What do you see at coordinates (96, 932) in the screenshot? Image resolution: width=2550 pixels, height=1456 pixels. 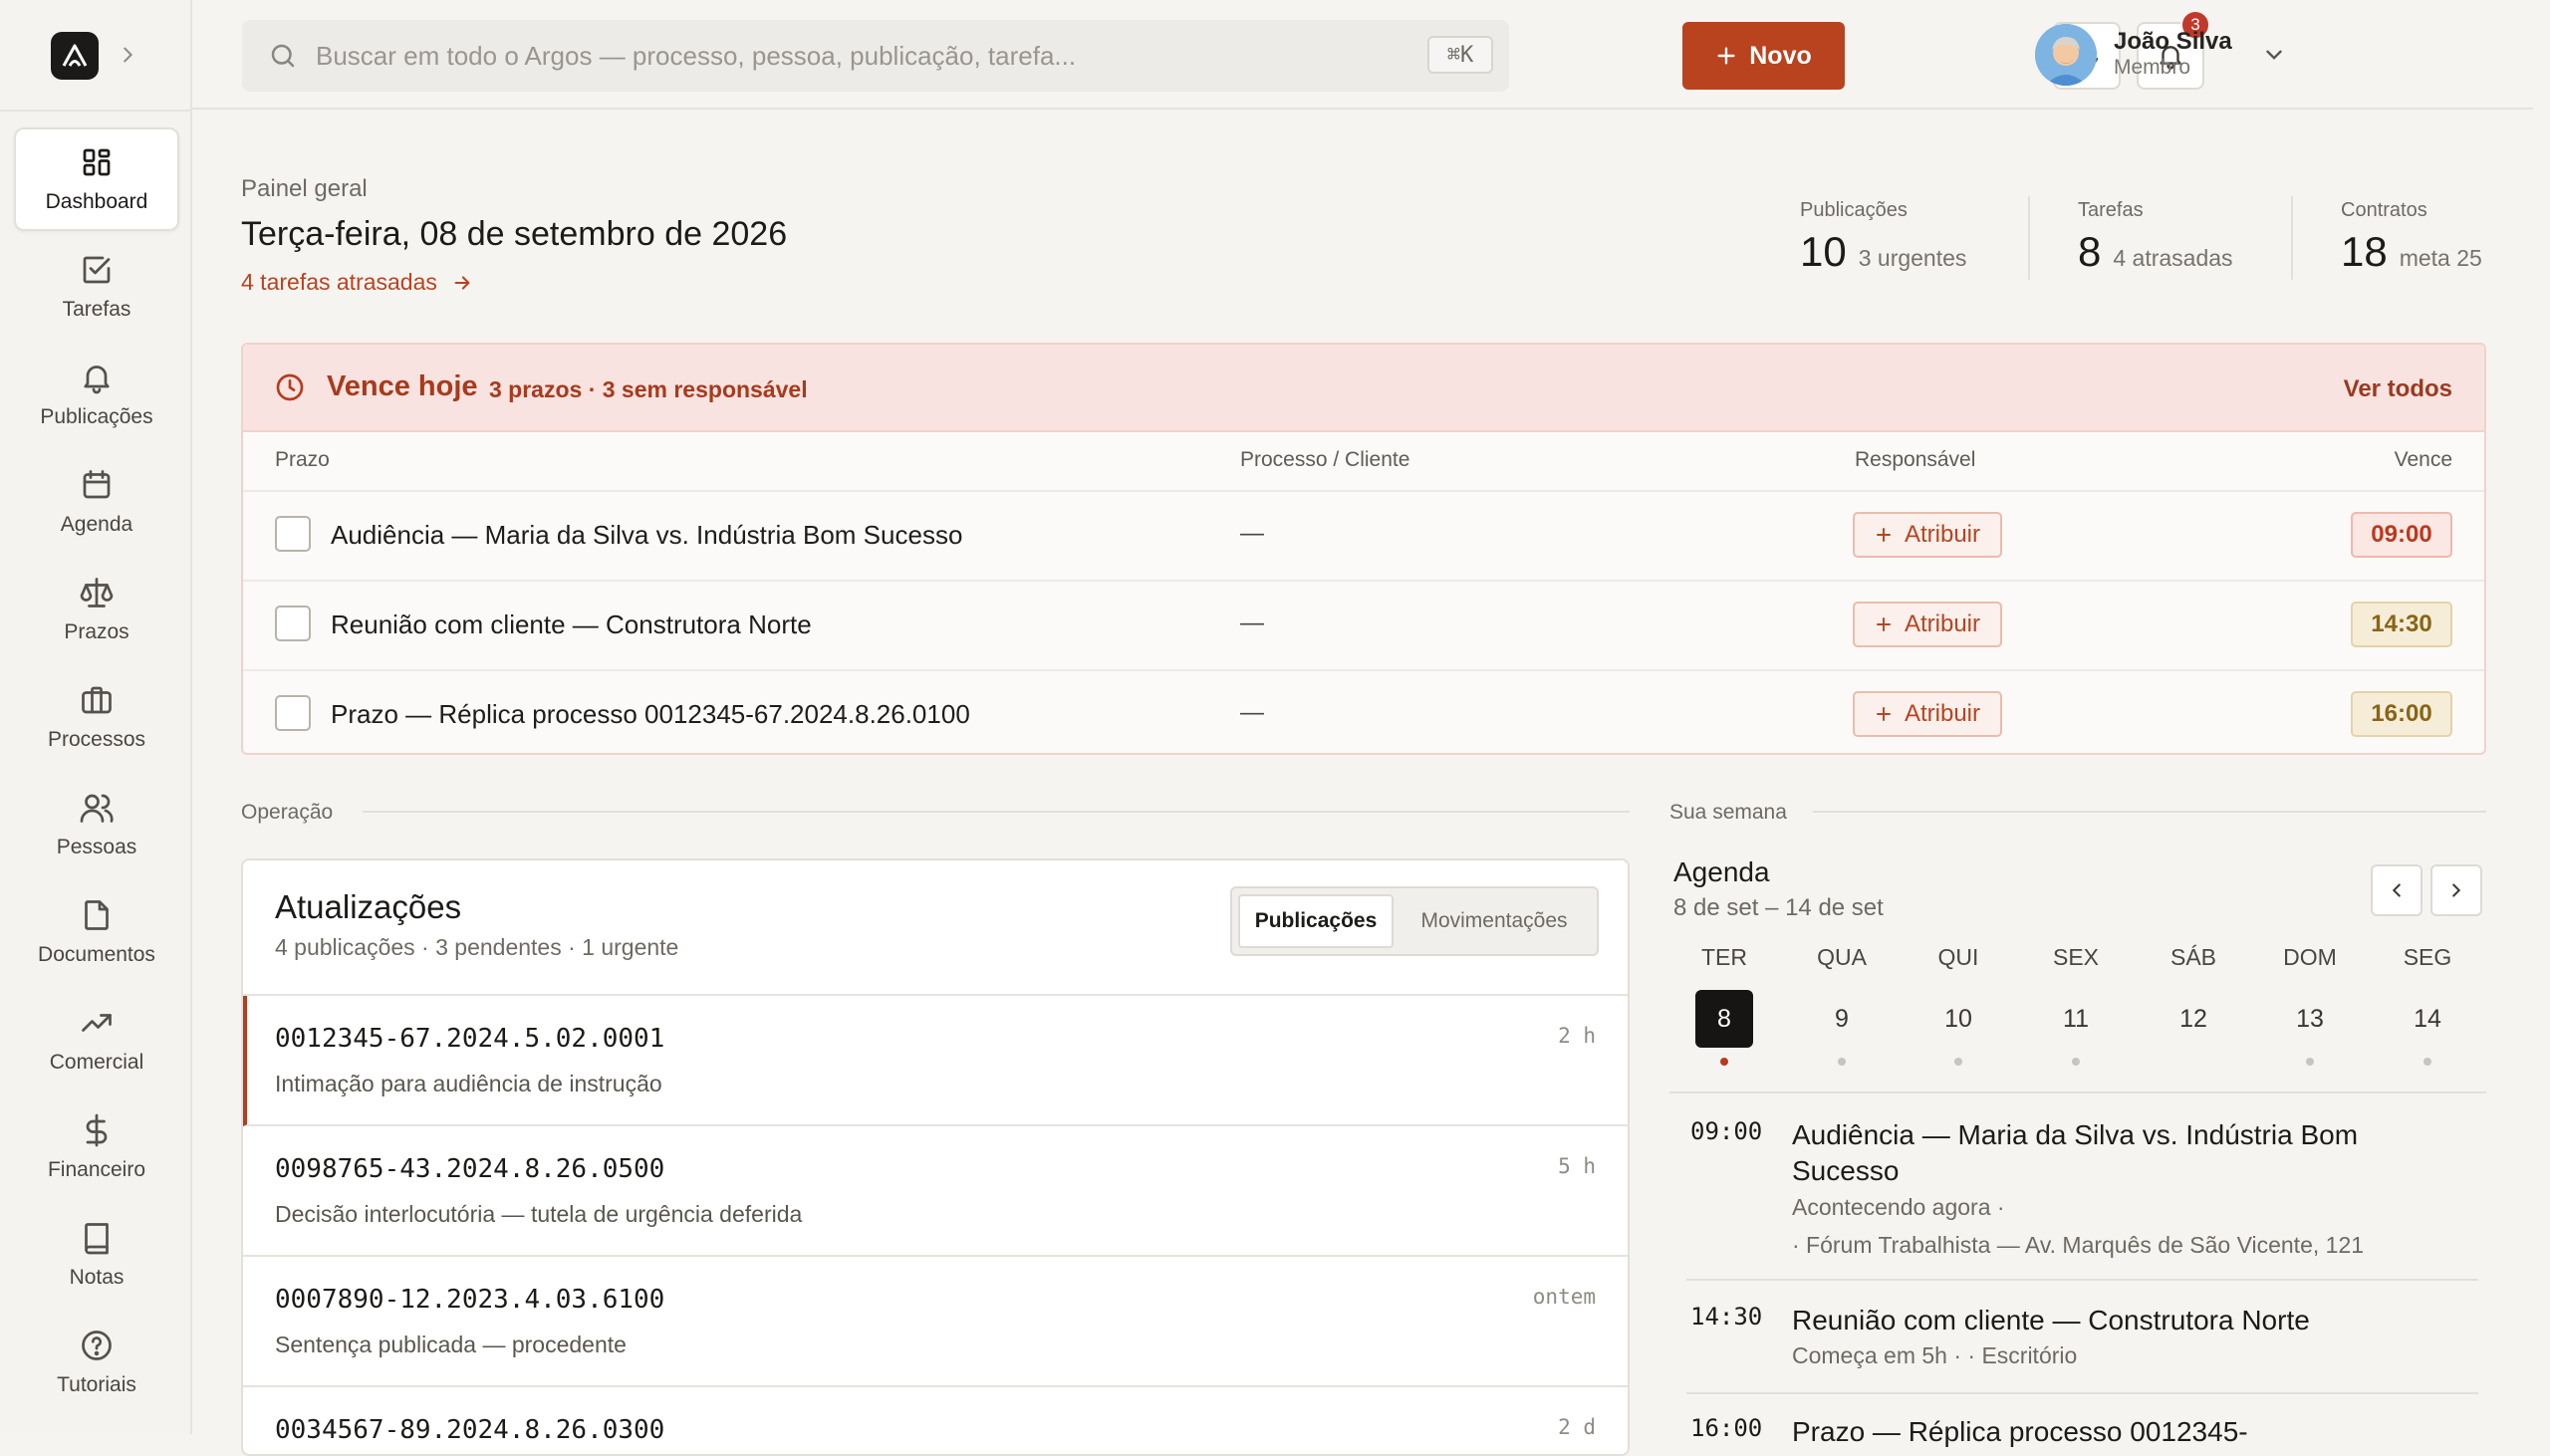 I see `sidebar-item-documentos: Documentos` at bounding box center [96, 932].